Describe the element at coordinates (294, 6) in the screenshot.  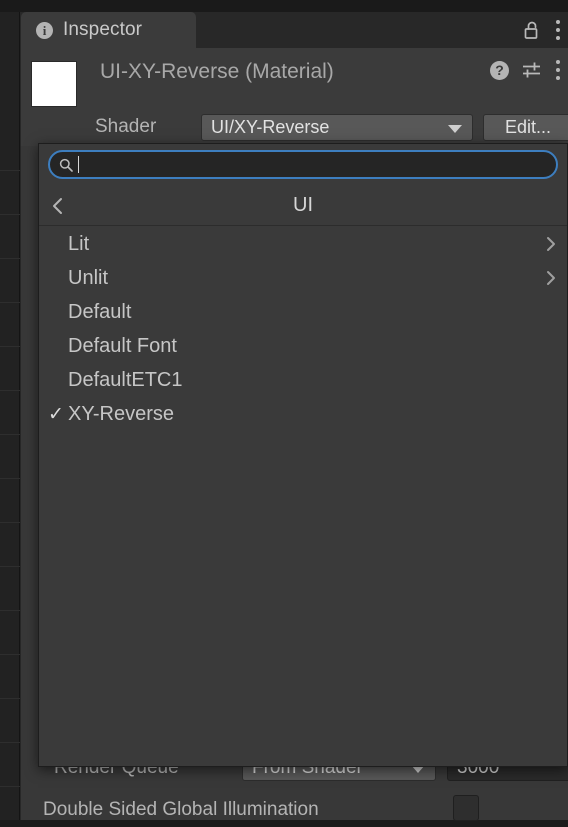
I see `window-top-band` at that location.